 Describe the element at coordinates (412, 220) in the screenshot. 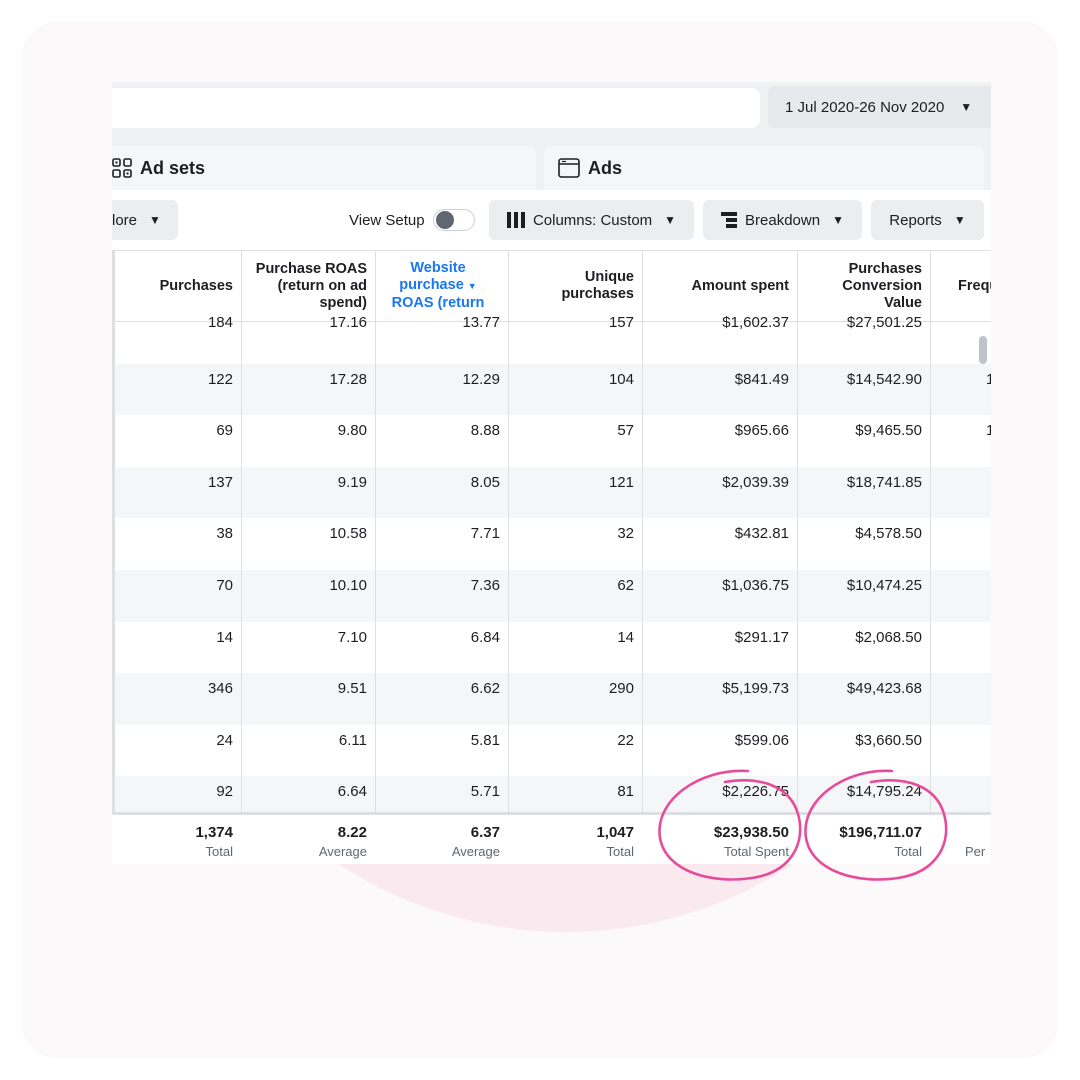

I see `view-setup: View Setup` at that location.